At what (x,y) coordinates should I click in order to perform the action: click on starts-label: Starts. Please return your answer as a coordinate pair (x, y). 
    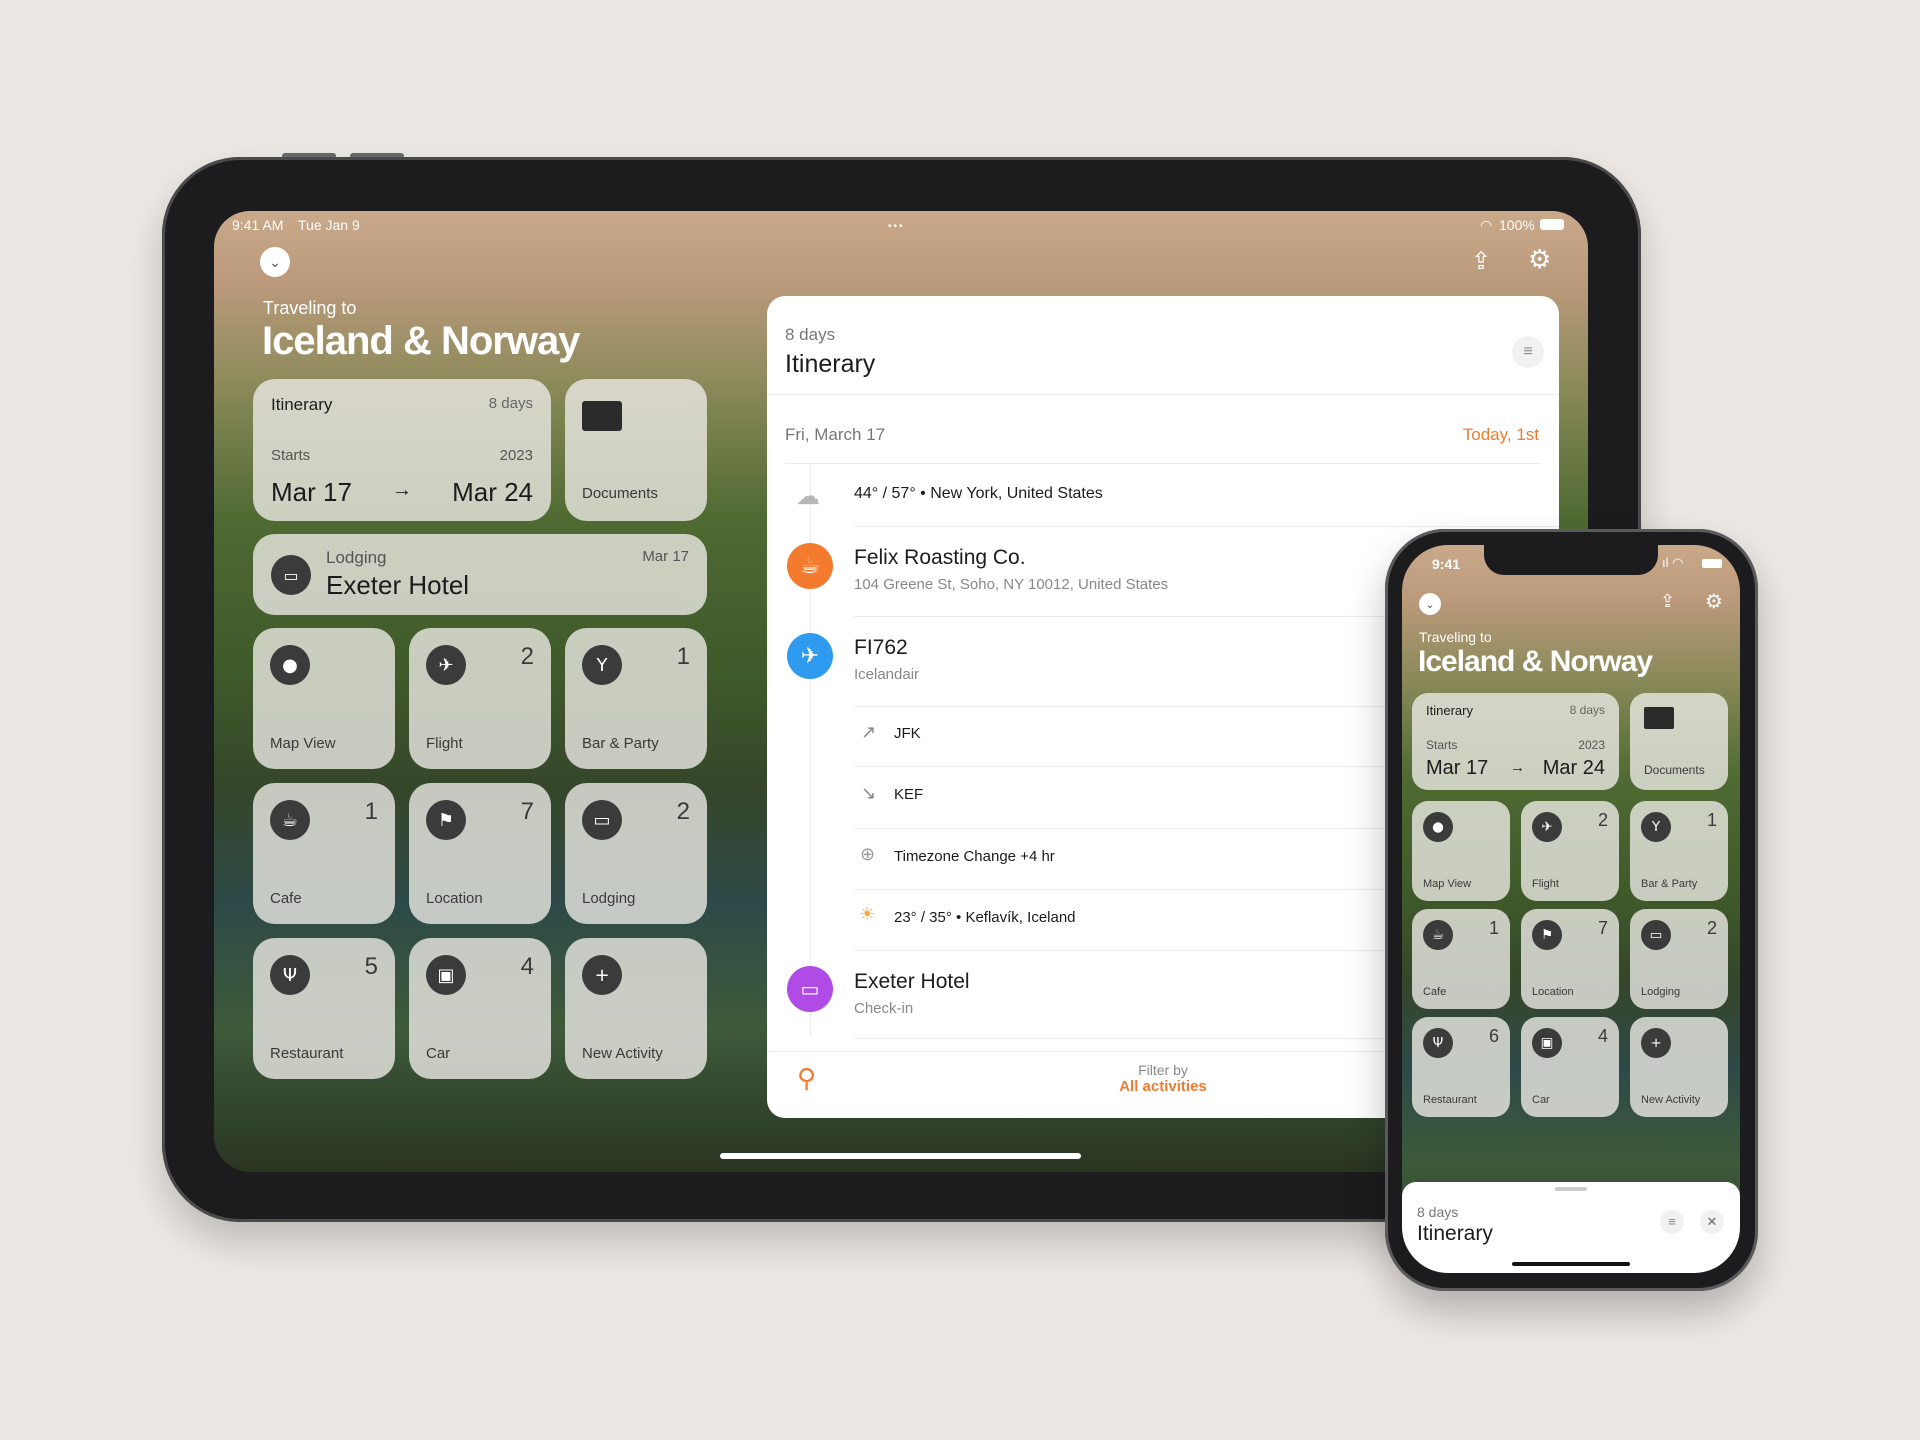
    Looking at the image, I should click on (291, 455).